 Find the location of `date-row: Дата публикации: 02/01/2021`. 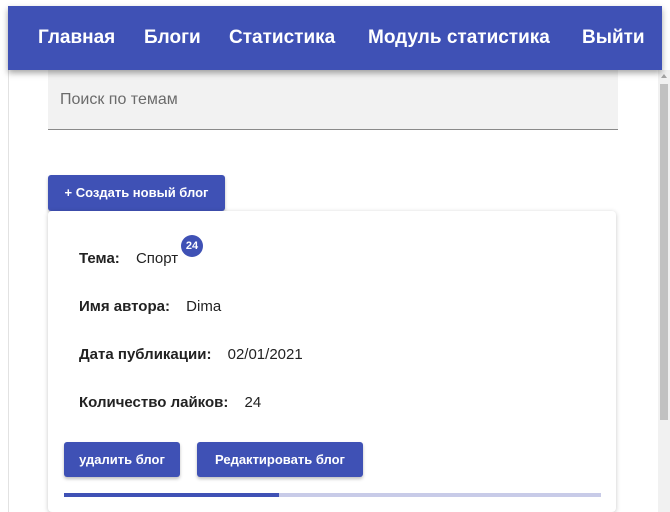

date-row: Дата публикации: 02/01/2021 is located at coordinates (191, 354).